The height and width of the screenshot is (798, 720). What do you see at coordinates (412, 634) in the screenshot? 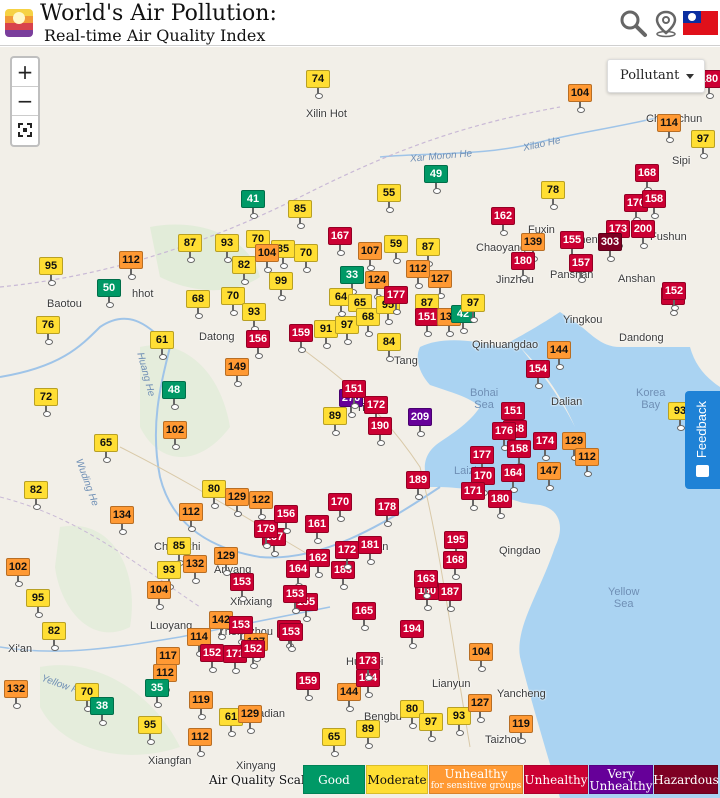
I see `aqi-station-marker: 194` at bounding box center [412, 634].